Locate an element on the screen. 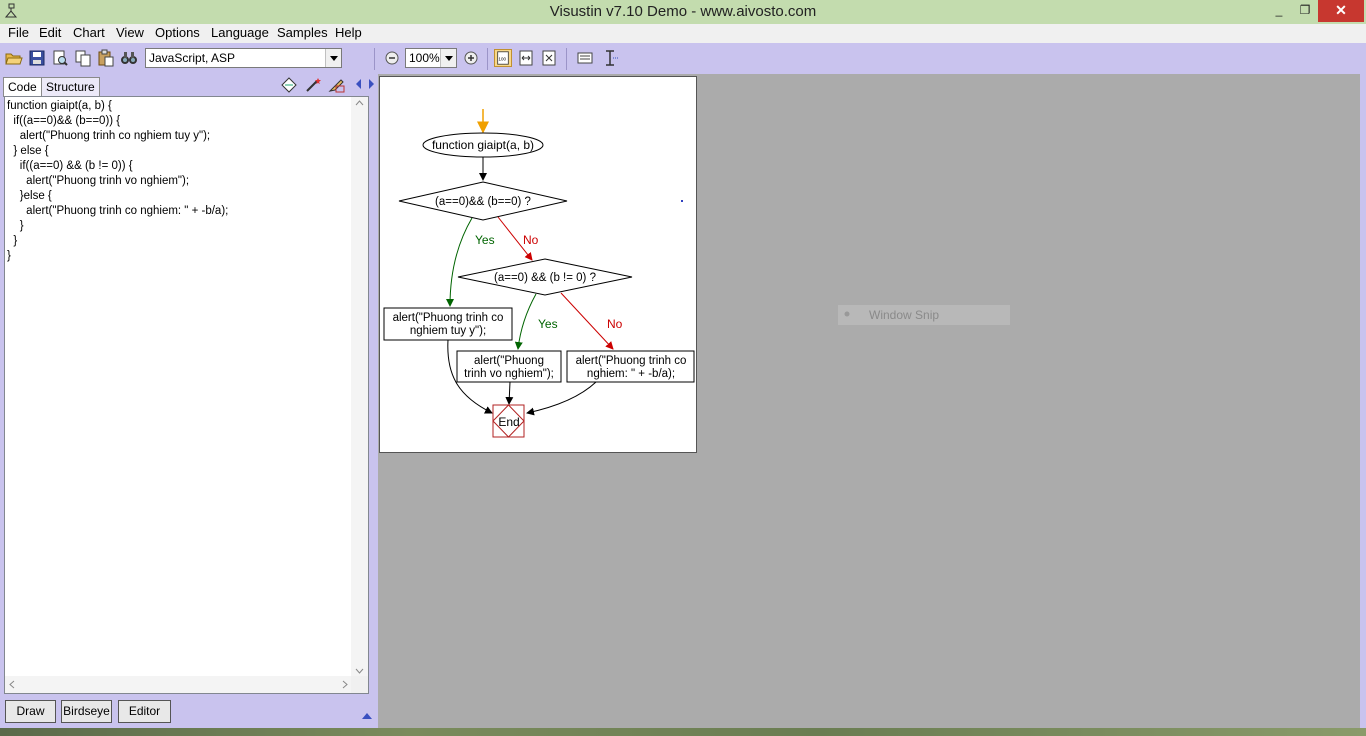 Image resolution: width=1366 pixels, height=736 pixels. yes-label-2: Yes is located at coordinates (548, 324).